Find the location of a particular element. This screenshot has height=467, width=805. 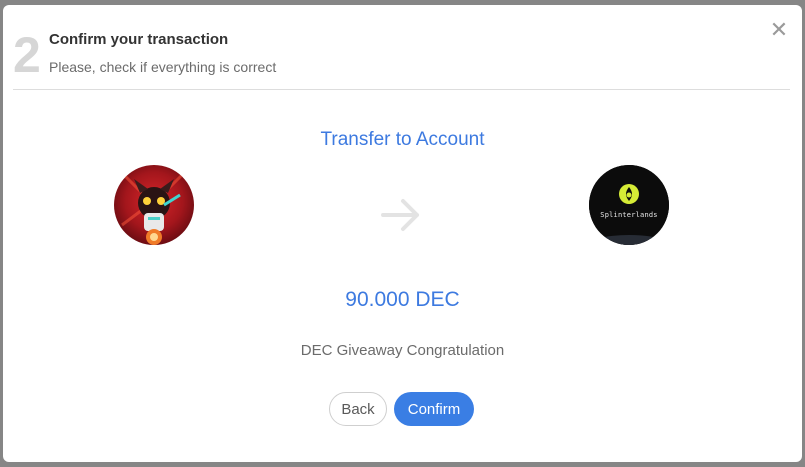

transfer-amount: 90.000 DEC is located at coordinates (402, 299).